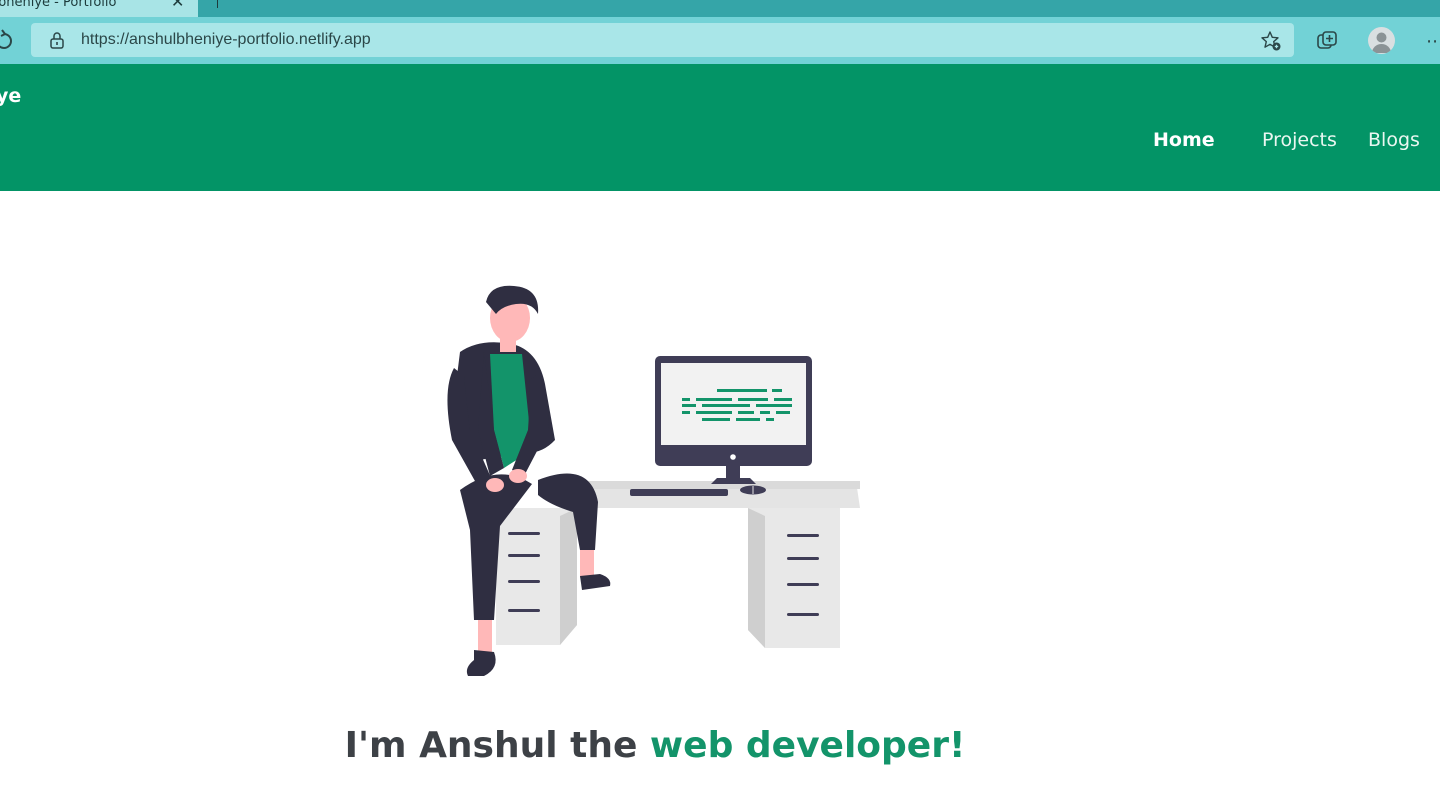  I want to click on add-favorite-icon, so click(1271, 41).